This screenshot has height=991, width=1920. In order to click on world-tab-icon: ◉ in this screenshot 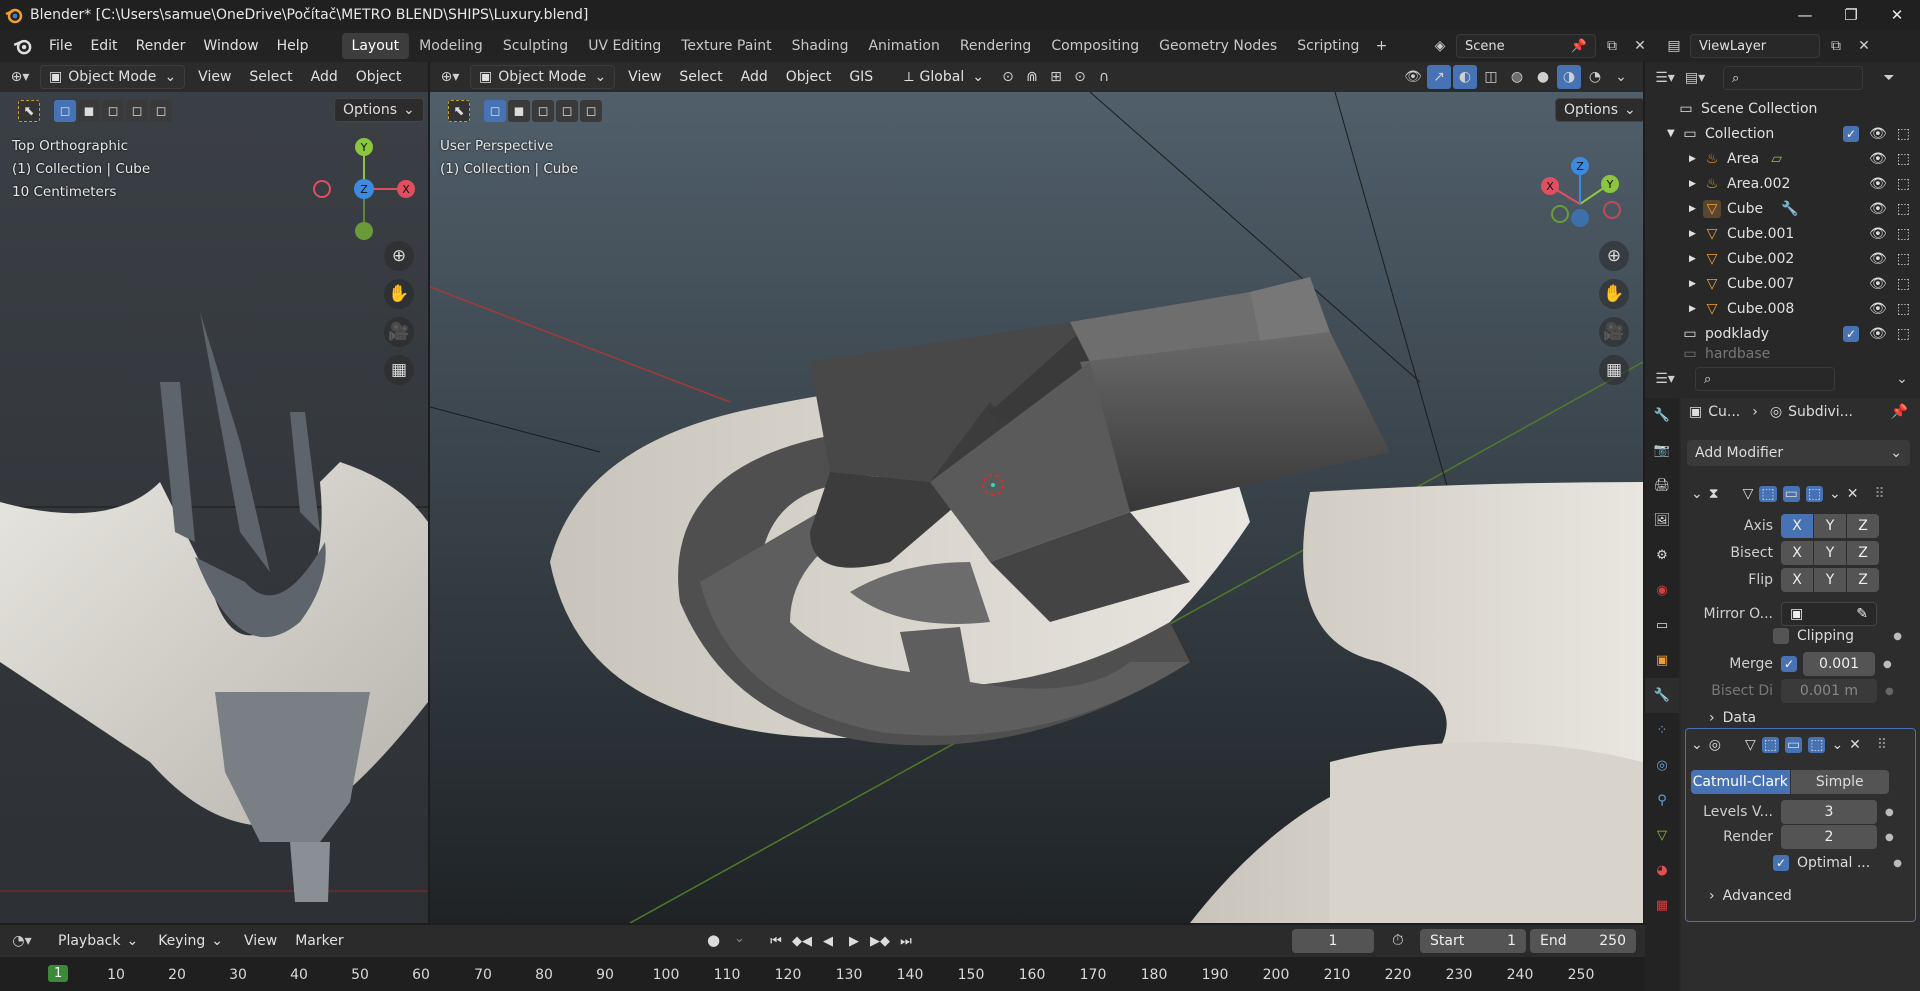, I will do `click(1662, 590)`.